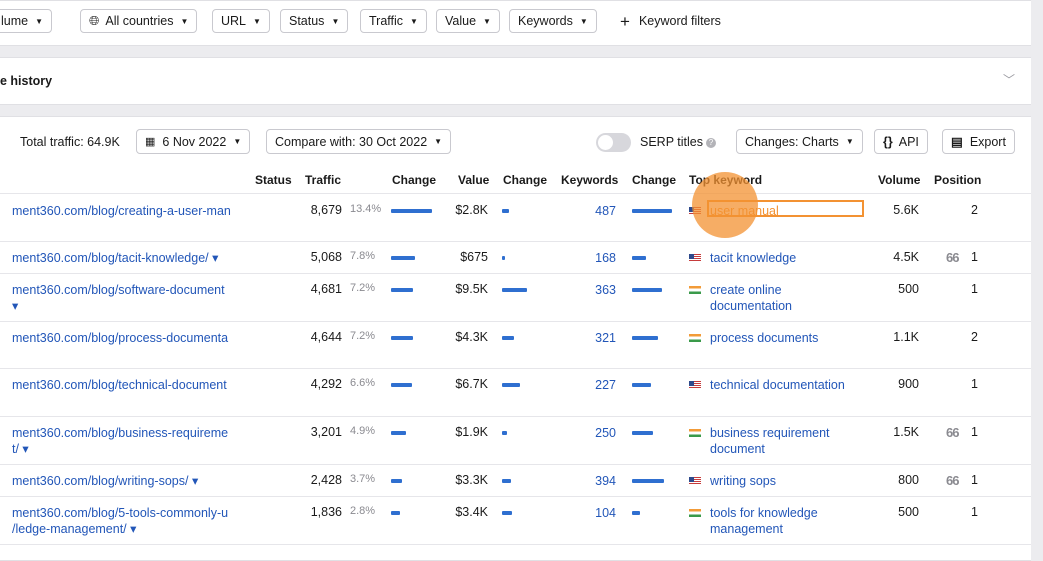  I want to click on top-keyword-link-continued: documentation, so click(751, 306).